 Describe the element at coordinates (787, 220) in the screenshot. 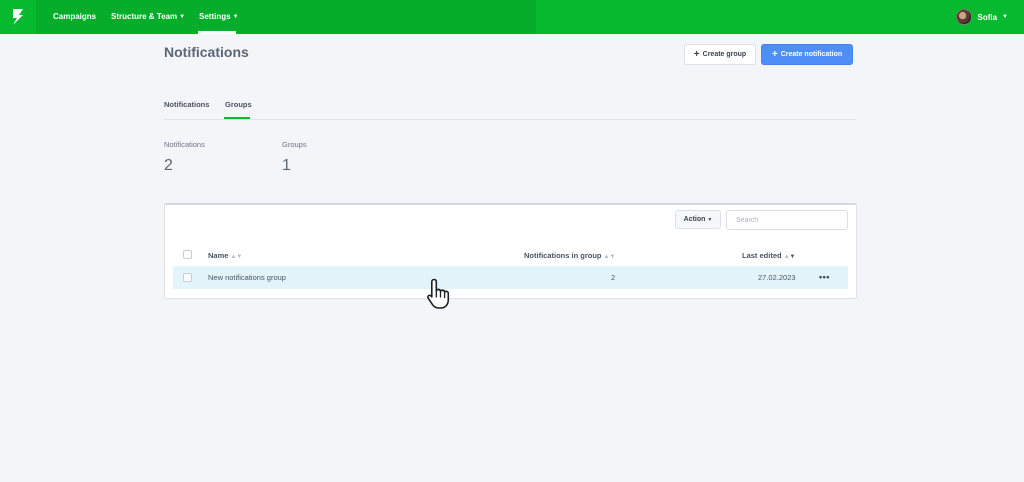

I see `search-input` at that location.